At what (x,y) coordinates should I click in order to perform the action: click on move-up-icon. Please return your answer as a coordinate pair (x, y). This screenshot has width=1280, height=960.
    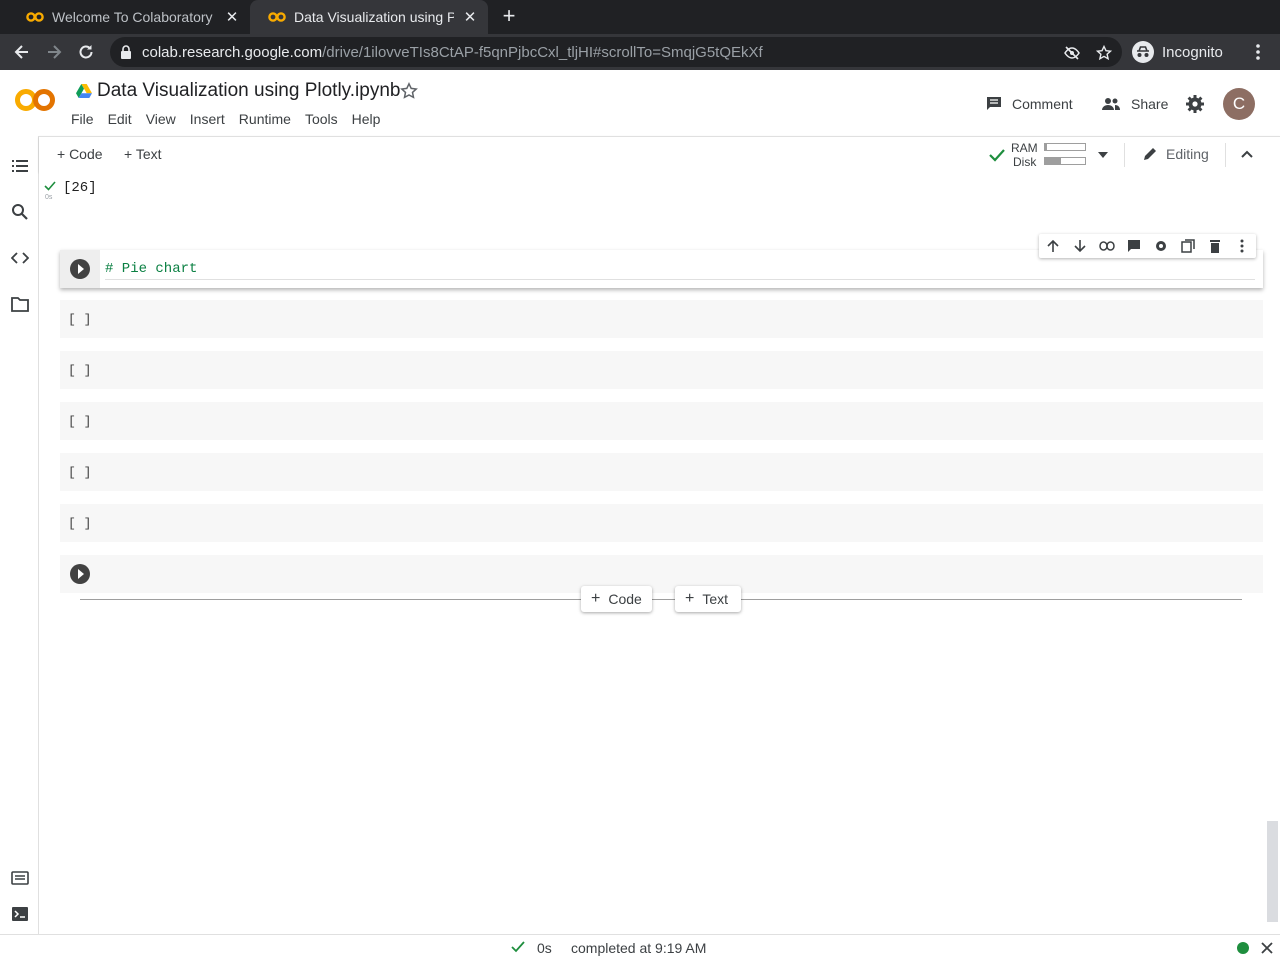
    Looking at the image, I should click on (1052, 246).